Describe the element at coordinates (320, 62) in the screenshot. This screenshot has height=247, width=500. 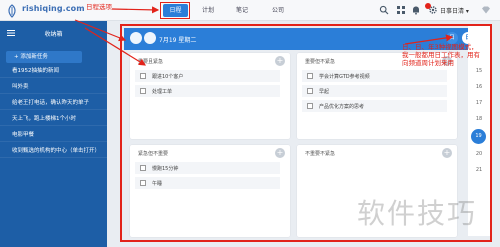
I see `quadrant-title: 重要但不紧急` at that location.